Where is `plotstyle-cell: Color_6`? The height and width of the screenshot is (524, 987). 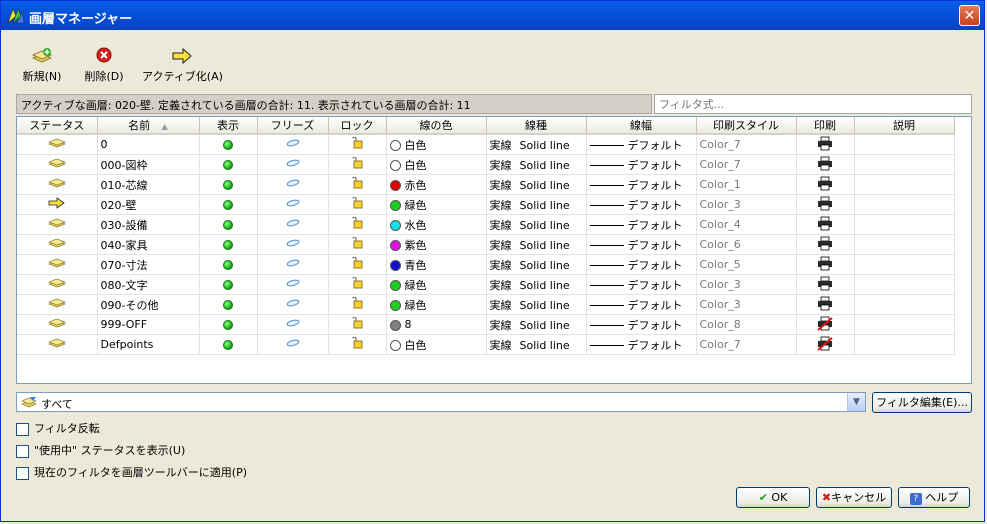 plotstyle-cell: Color_6 is located at coordinates (746, 244).